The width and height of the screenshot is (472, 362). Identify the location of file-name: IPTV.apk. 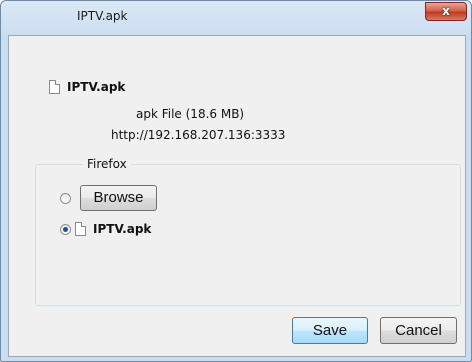
(96, 87).